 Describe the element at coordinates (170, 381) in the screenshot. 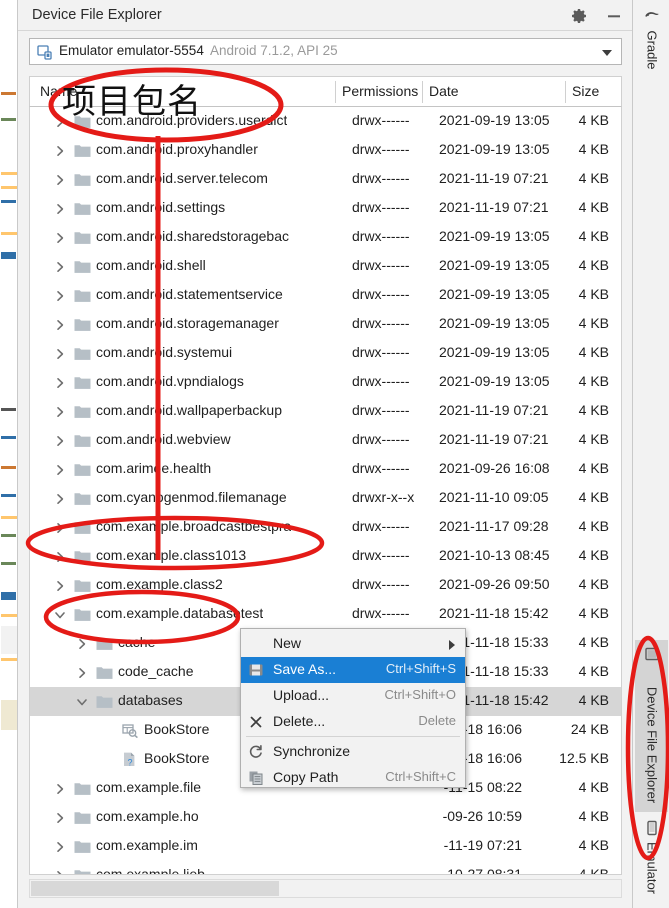

I see `file-name-cell: com.android.vpndialogs` at that location.